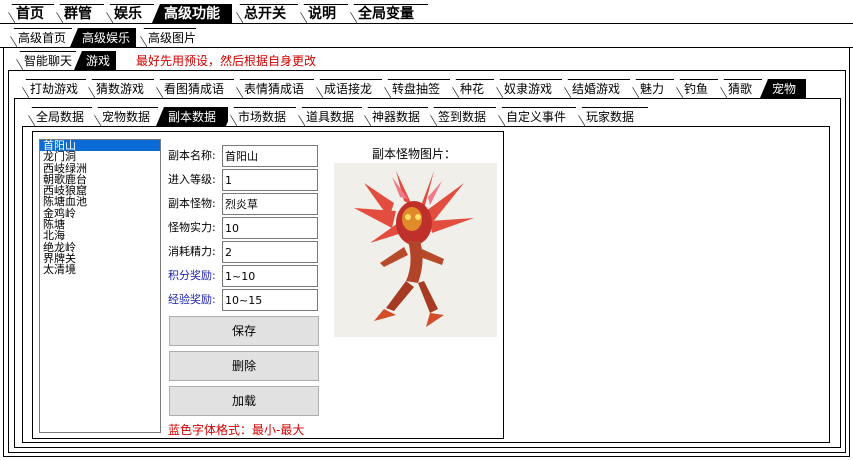  What do you see at coordinates (270, 276) in the screenshot?
I see `points-reward-input` at bounding box center [270, 276].